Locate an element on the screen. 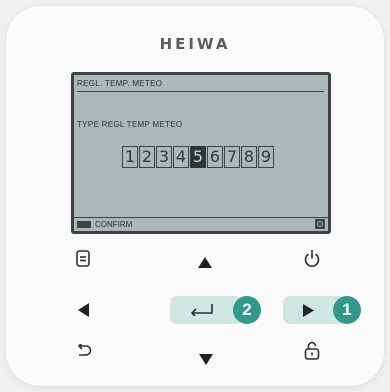 The width and height of the screenshot is (390, 392). option-5-selected: 5 is located at coordinates (198, 157).